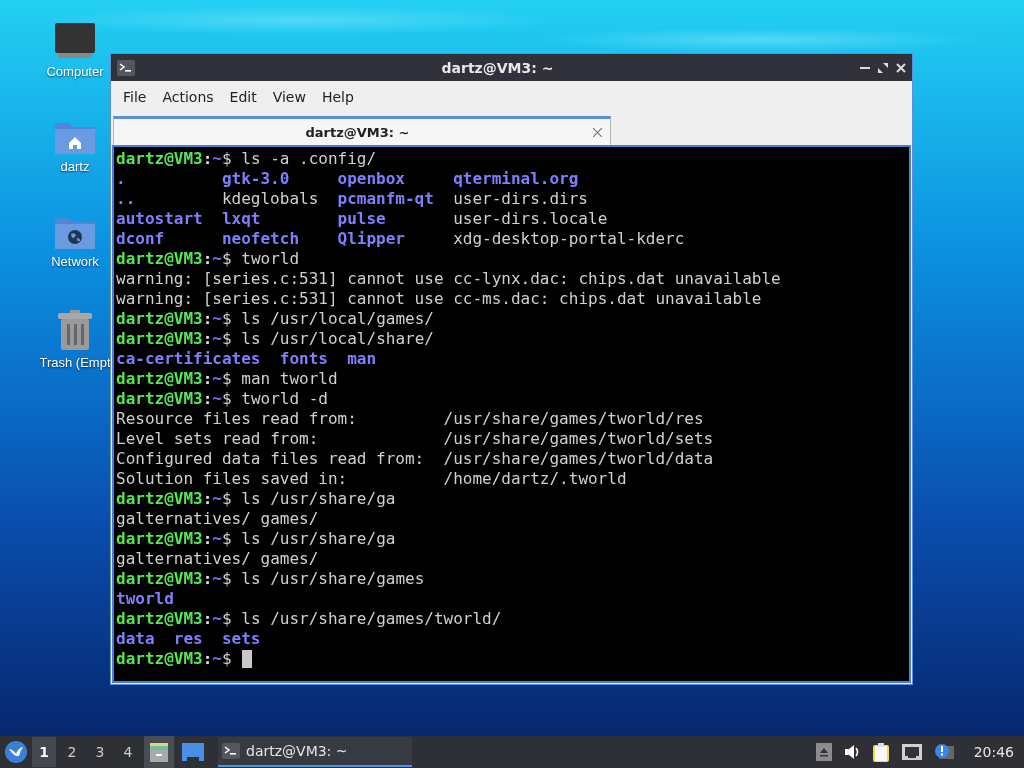 Image resolution: width=1024 pixels, height=768 pixels. What do you see at coordinates (174, 659) in the screenshot?
I see `prompt-line: dartz@VM3:~$` at bounding box center [174, 659].